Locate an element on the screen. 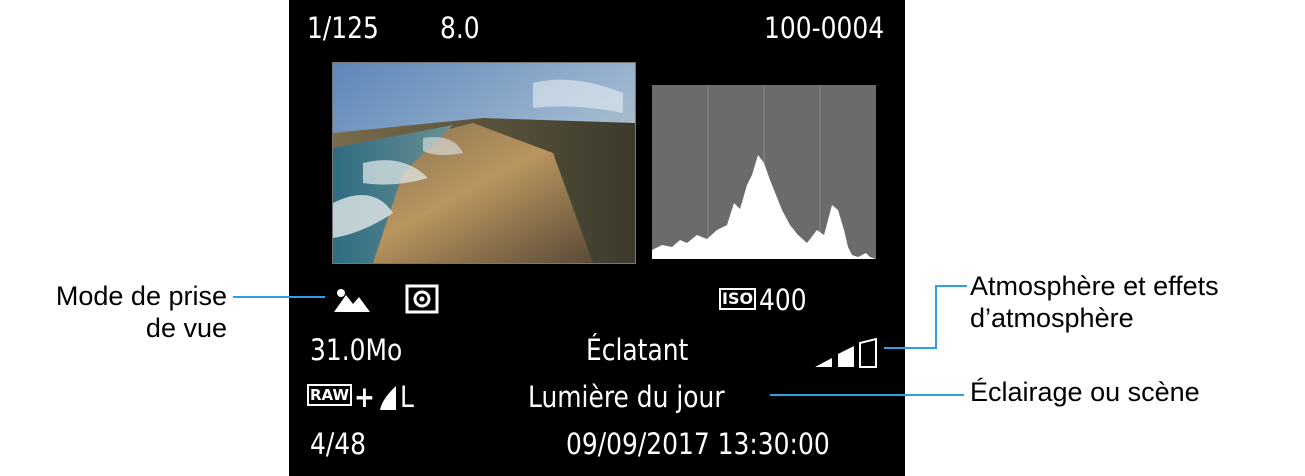 This screenshot has width=1305, height=476. callout-ambience-line2: d’atmosphère is located at coordinates (1052, 318).